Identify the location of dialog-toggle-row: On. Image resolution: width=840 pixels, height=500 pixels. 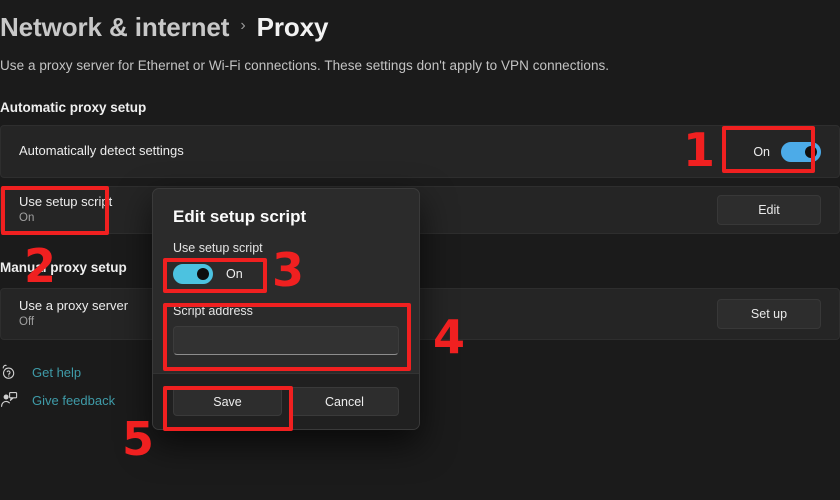
(286, 274).